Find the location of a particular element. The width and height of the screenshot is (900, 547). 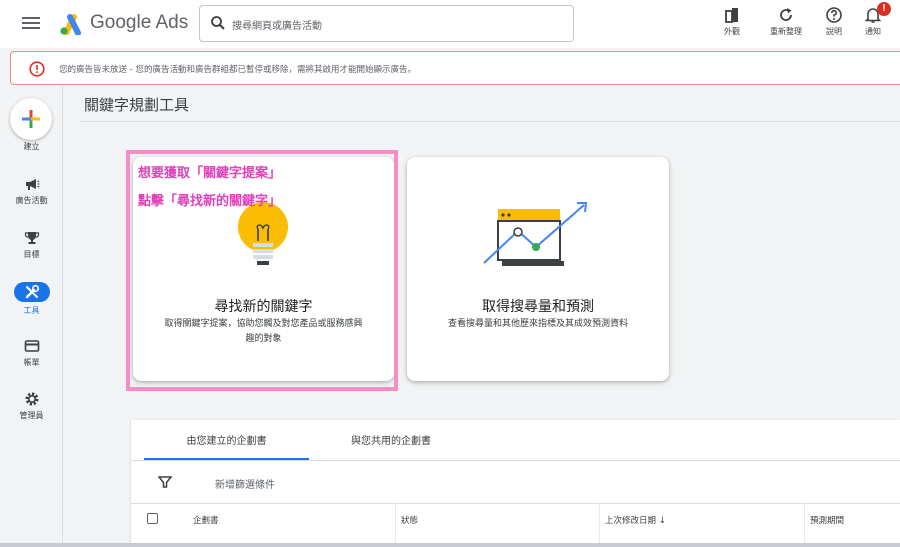

help-label: 說明 is located at coordinates (834, 31).